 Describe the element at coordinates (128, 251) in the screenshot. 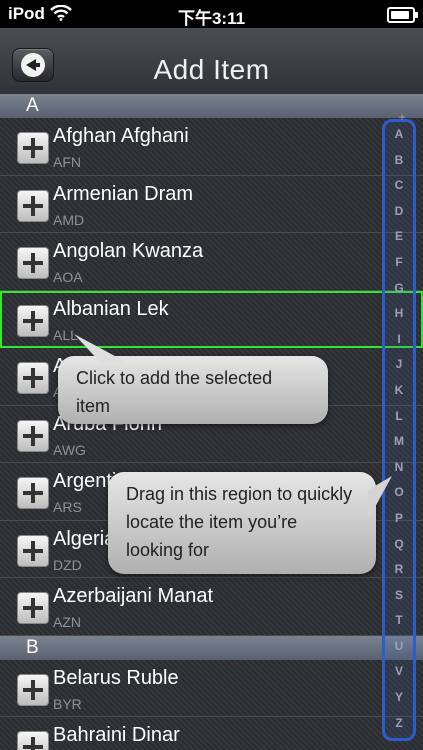

I see `currency-name: Angolan Kwanza` at that location.